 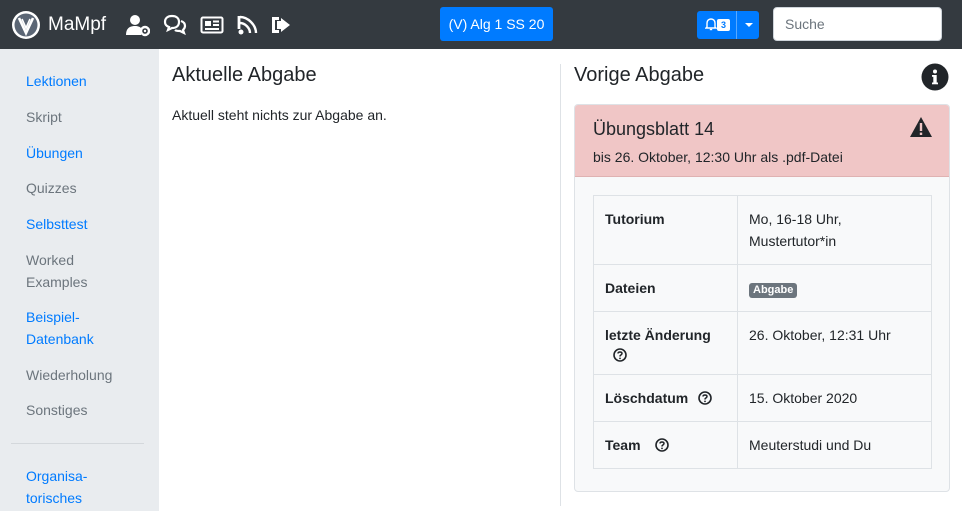 What do you see at coordinates (749, 25) in the screenshot?
I see `chevron-down-icon` at bounding box center [749, 25].